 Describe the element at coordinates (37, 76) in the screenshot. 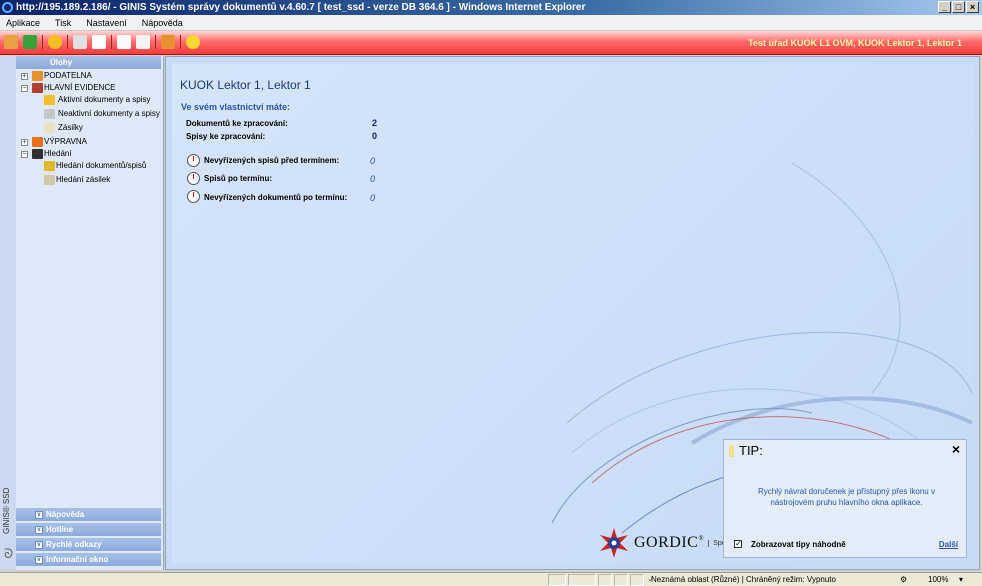

I see `mailbox-icon` at that location.